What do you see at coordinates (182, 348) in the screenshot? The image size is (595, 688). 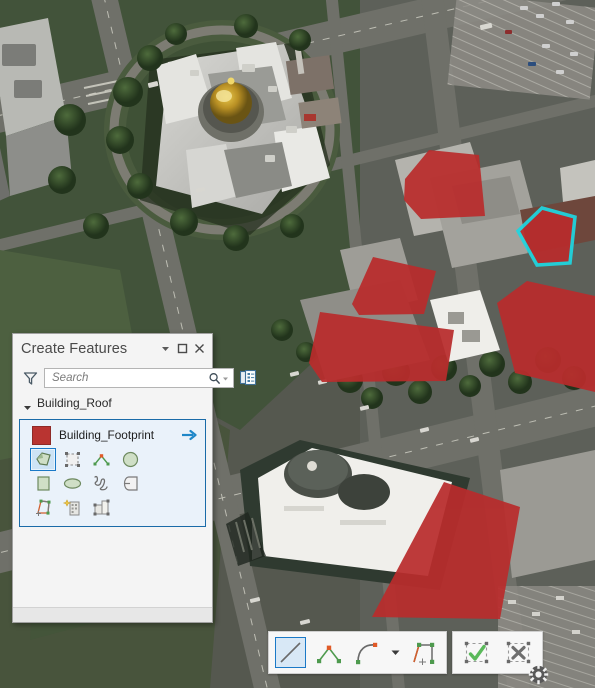 I see `restore-window-icon` at bounding box center [182, 348].